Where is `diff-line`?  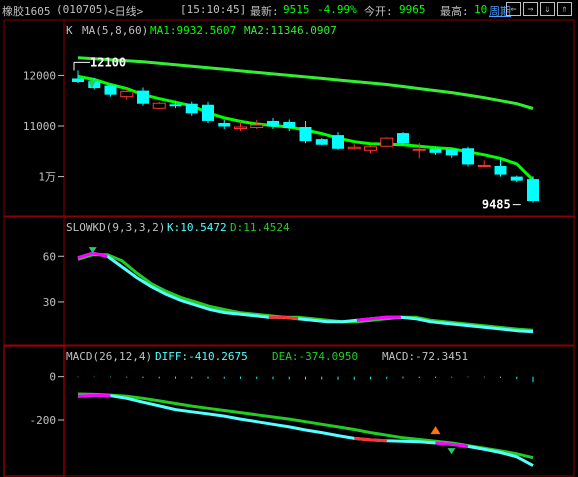
diff-line is located at coordinates (305, 430).